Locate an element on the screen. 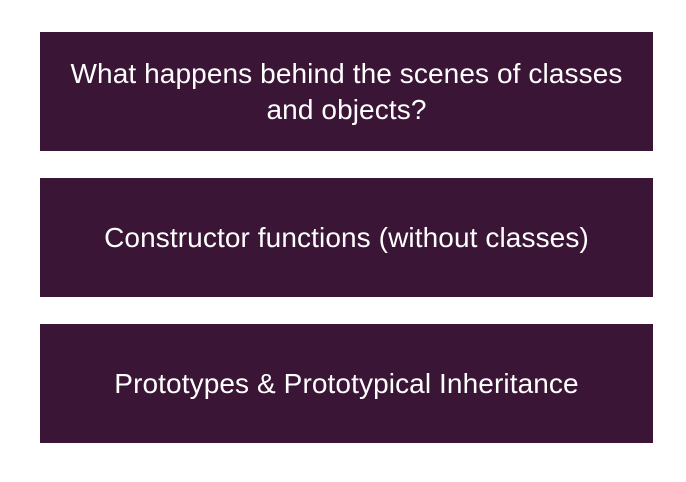 This screenshot has height=482, width=686. topic-label: Prototypes & Prototypical Inheritance is located at coordinates (346, 383).